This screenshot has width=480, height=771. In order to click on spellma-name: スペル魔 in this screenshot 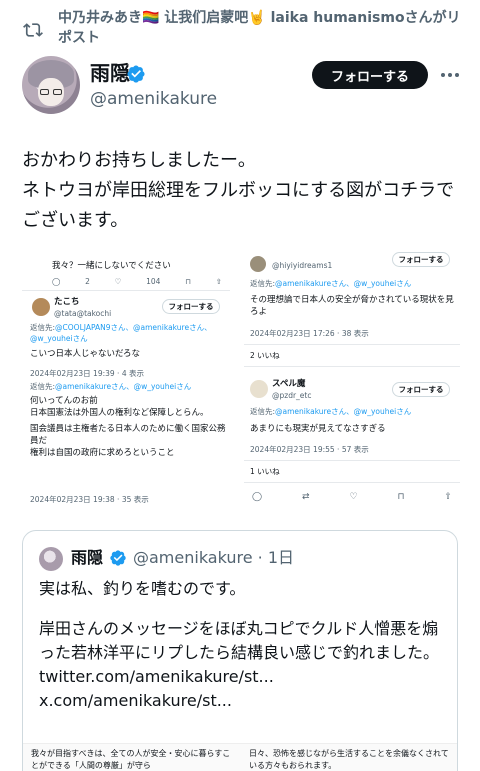, I will do `click(289, 384)`.